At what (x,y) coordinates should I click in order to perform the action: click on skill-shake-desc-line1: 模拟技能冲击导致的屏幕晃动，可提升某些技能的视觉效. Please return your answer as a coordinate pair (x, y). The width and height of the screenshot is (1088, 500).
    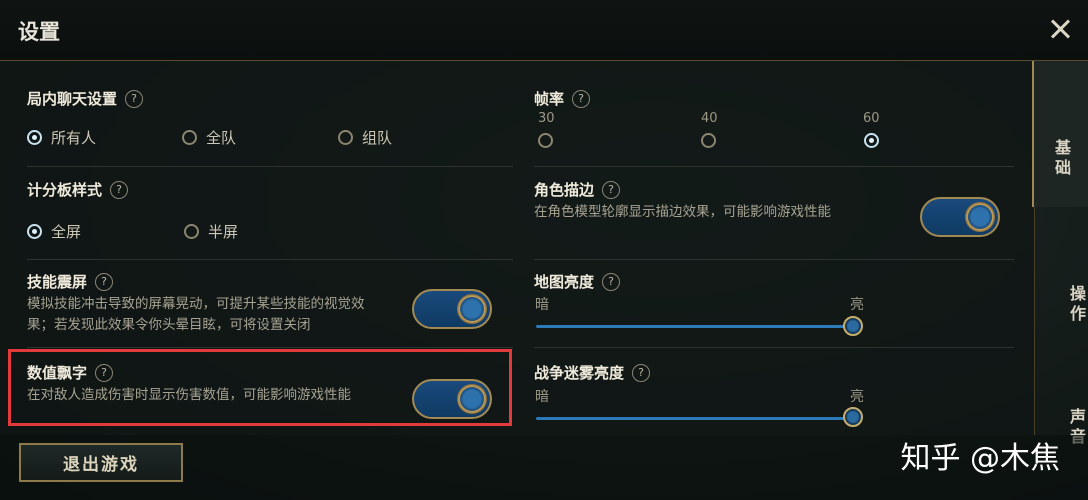
    Looking at the image, I should click on (196, 304).